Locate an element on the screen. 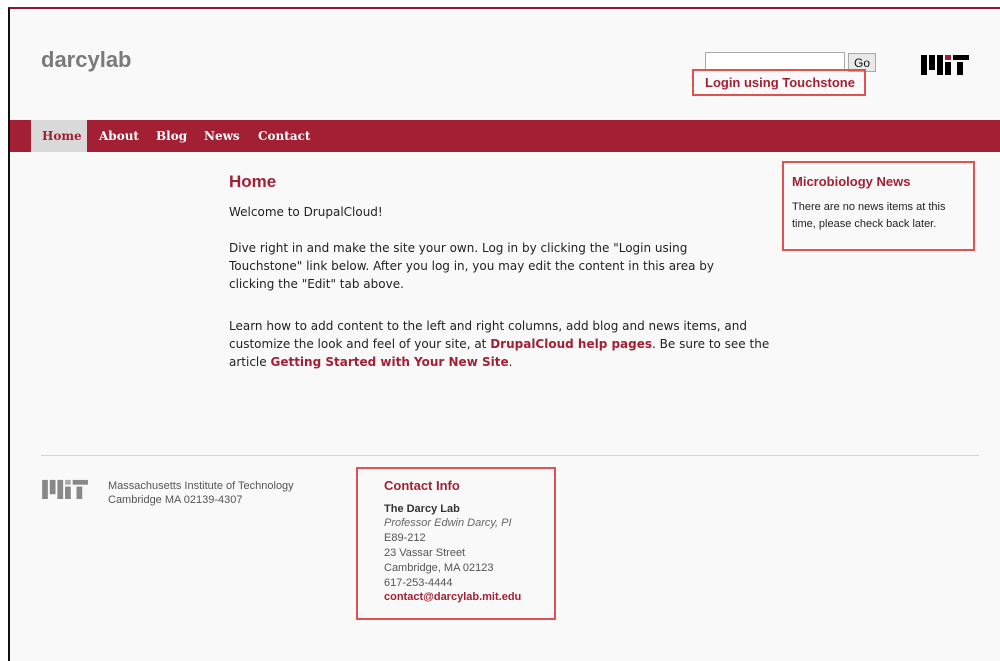  help-line-3: article is located at coordinates (250, 362).